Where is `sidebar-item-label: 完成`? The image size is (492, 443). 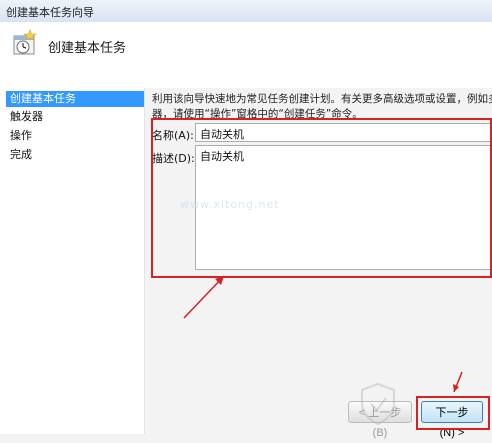 sidebar-item-label: 完成 is located at coordinates (21, 154).